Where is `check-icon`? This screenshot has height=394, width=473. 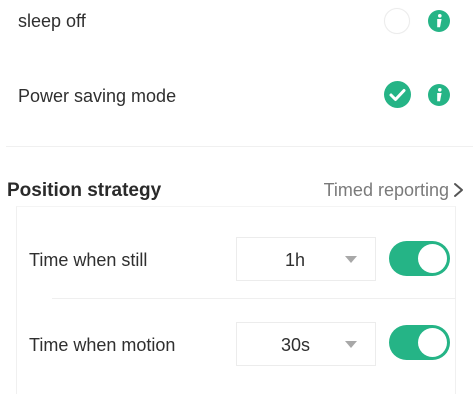
check-icon is located at coordinates (397, 95).